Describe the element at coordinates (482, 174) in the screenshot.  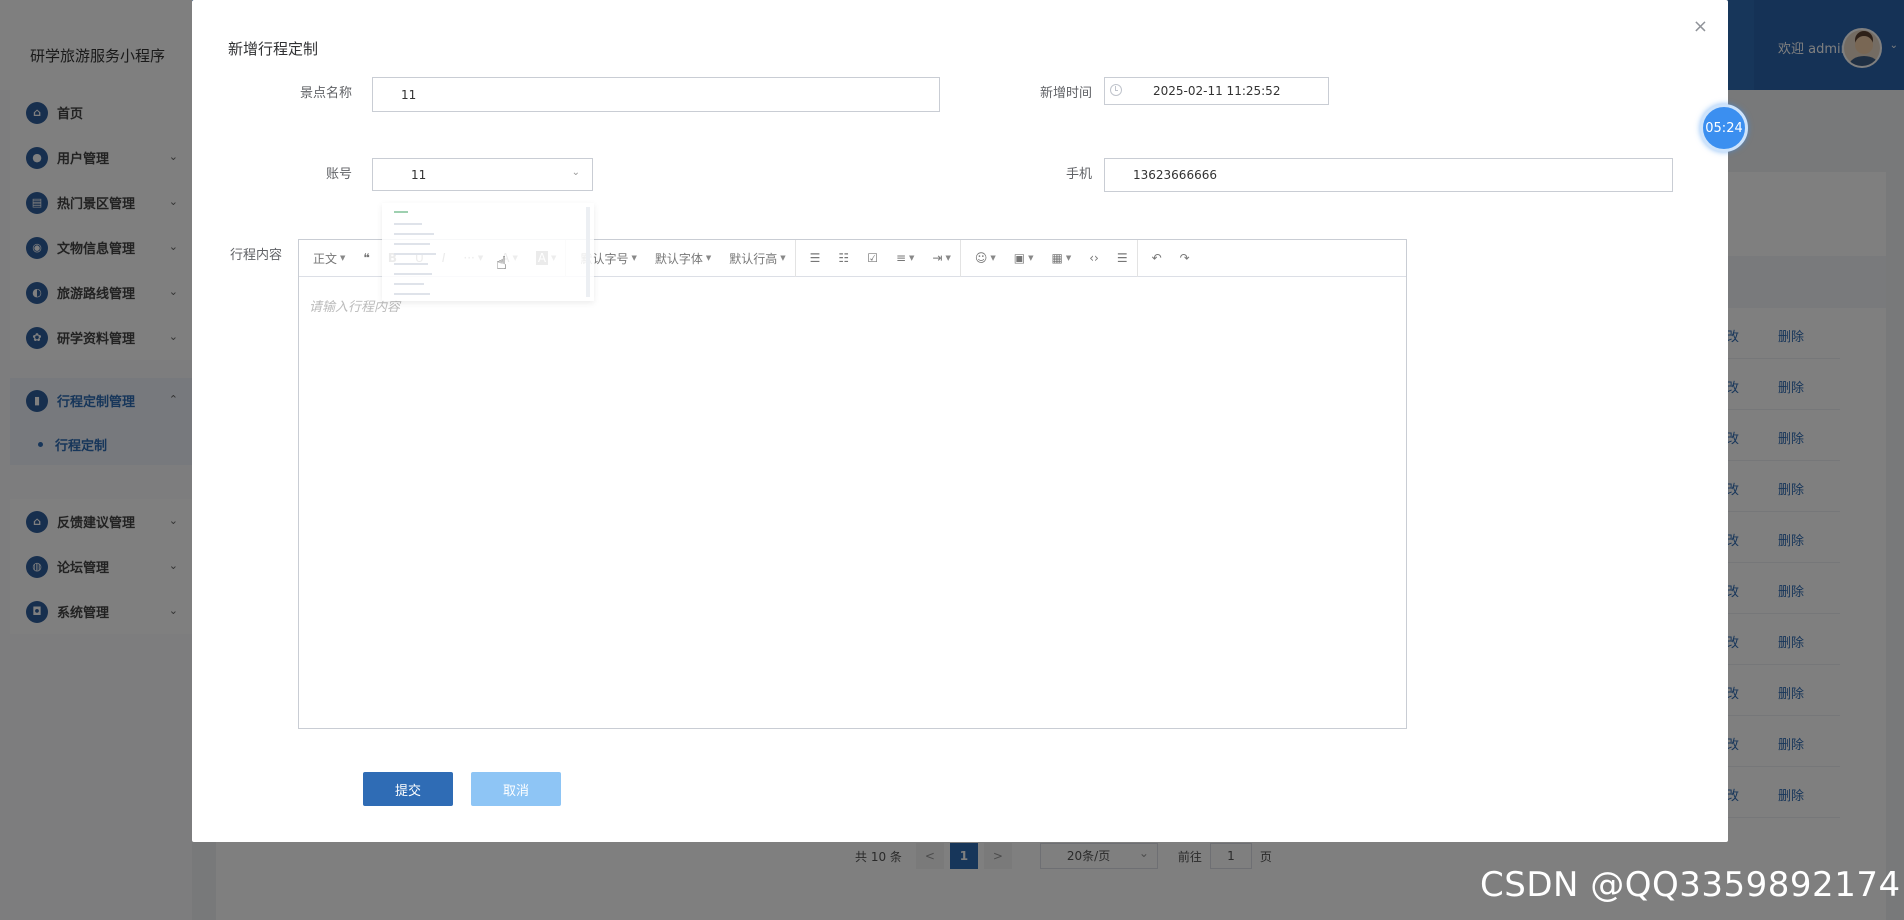
I see `account-select: 11 ⌄` at that location.